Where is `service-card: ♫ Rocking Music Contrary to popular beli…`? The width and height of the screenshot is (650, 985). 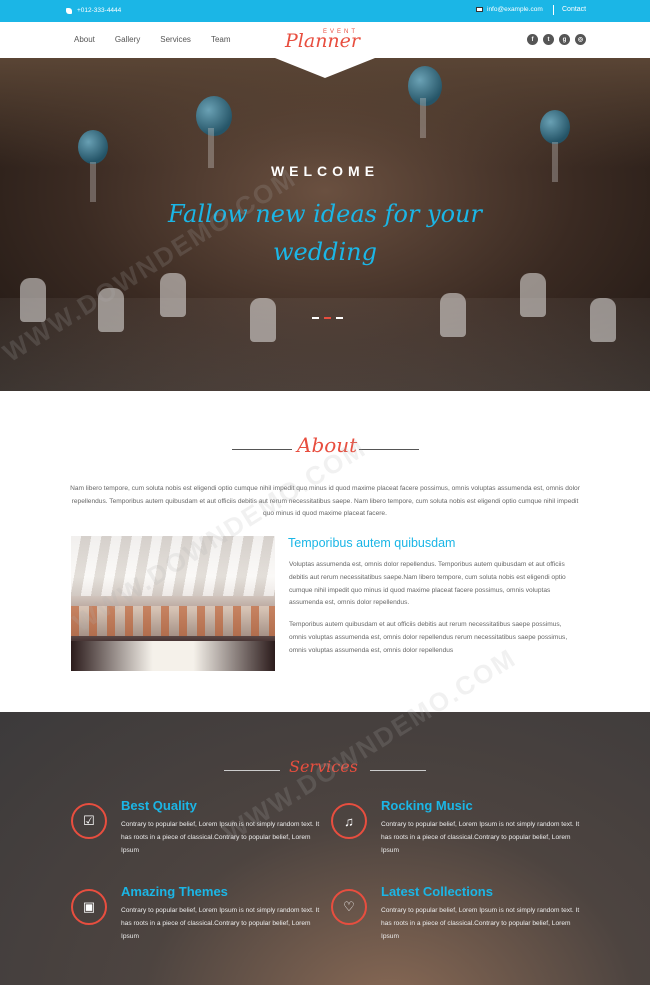
service-card: ♫ Rocking Music Contrary to popular beli… is located at coordinates (461, 835).